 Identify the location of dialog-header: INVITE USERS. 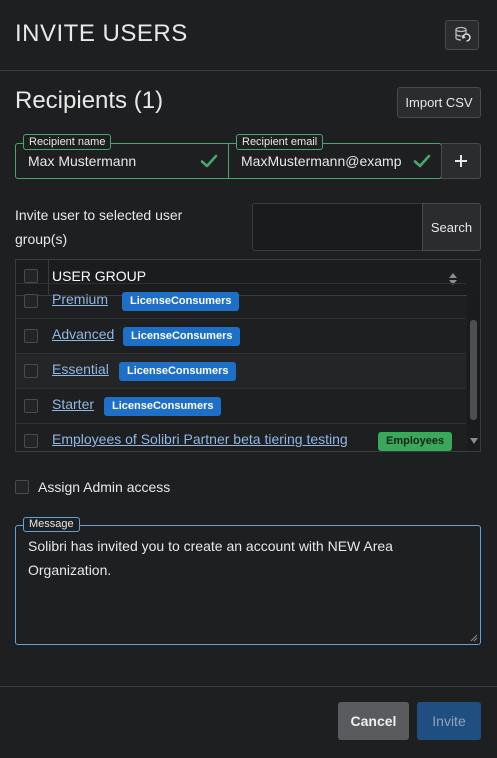
(248, 35).